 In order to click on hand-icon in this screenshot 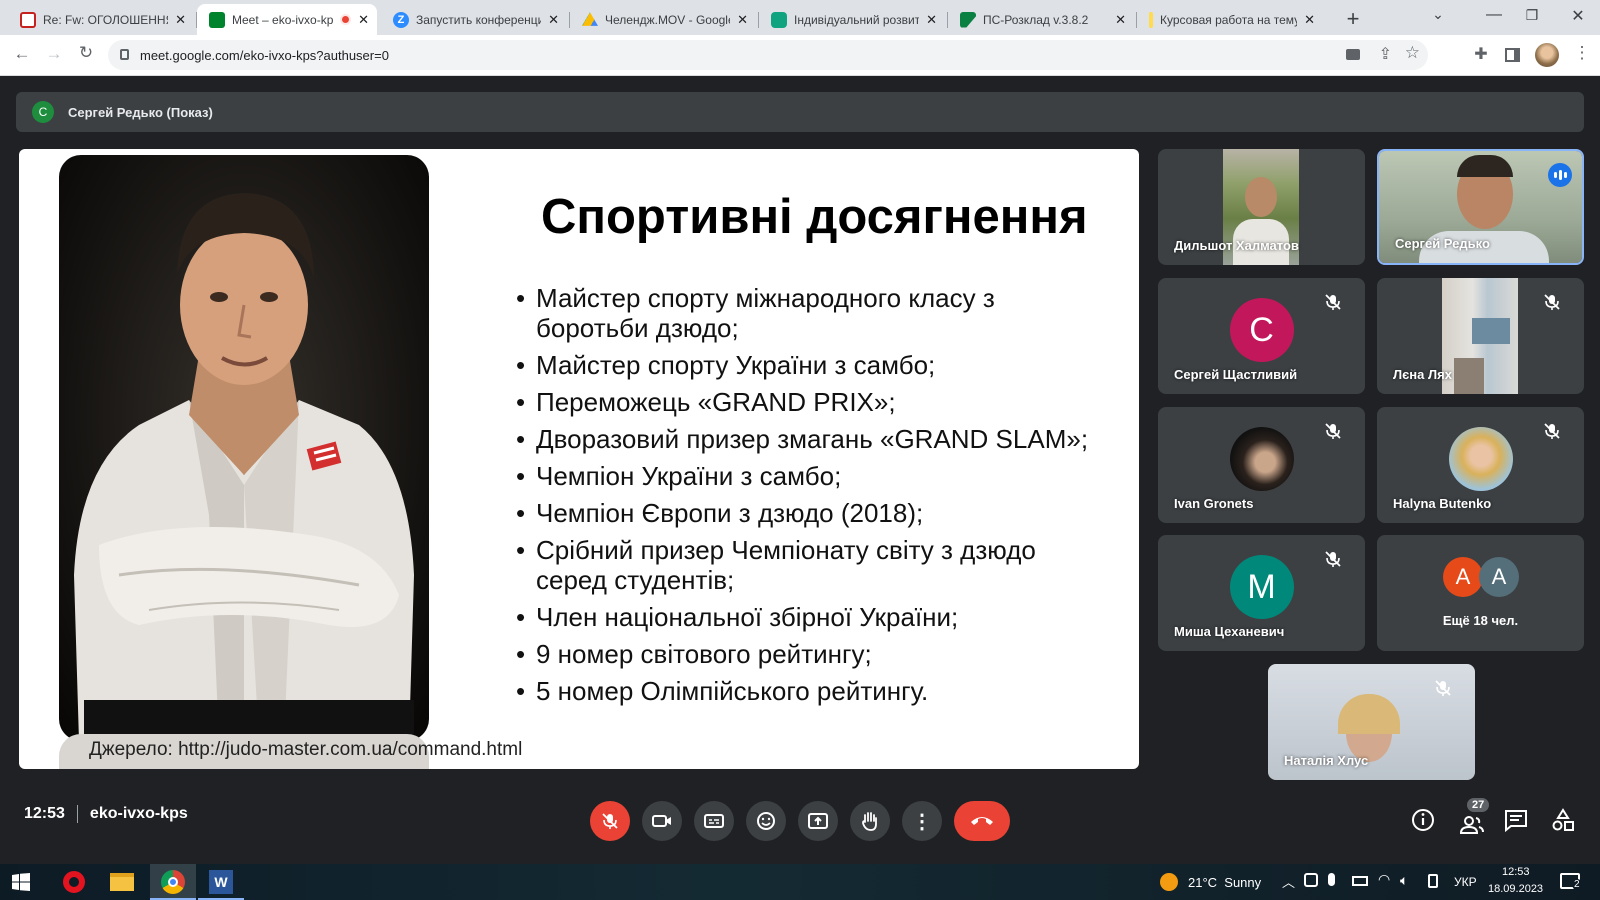, I will do `click(869, 821)`.